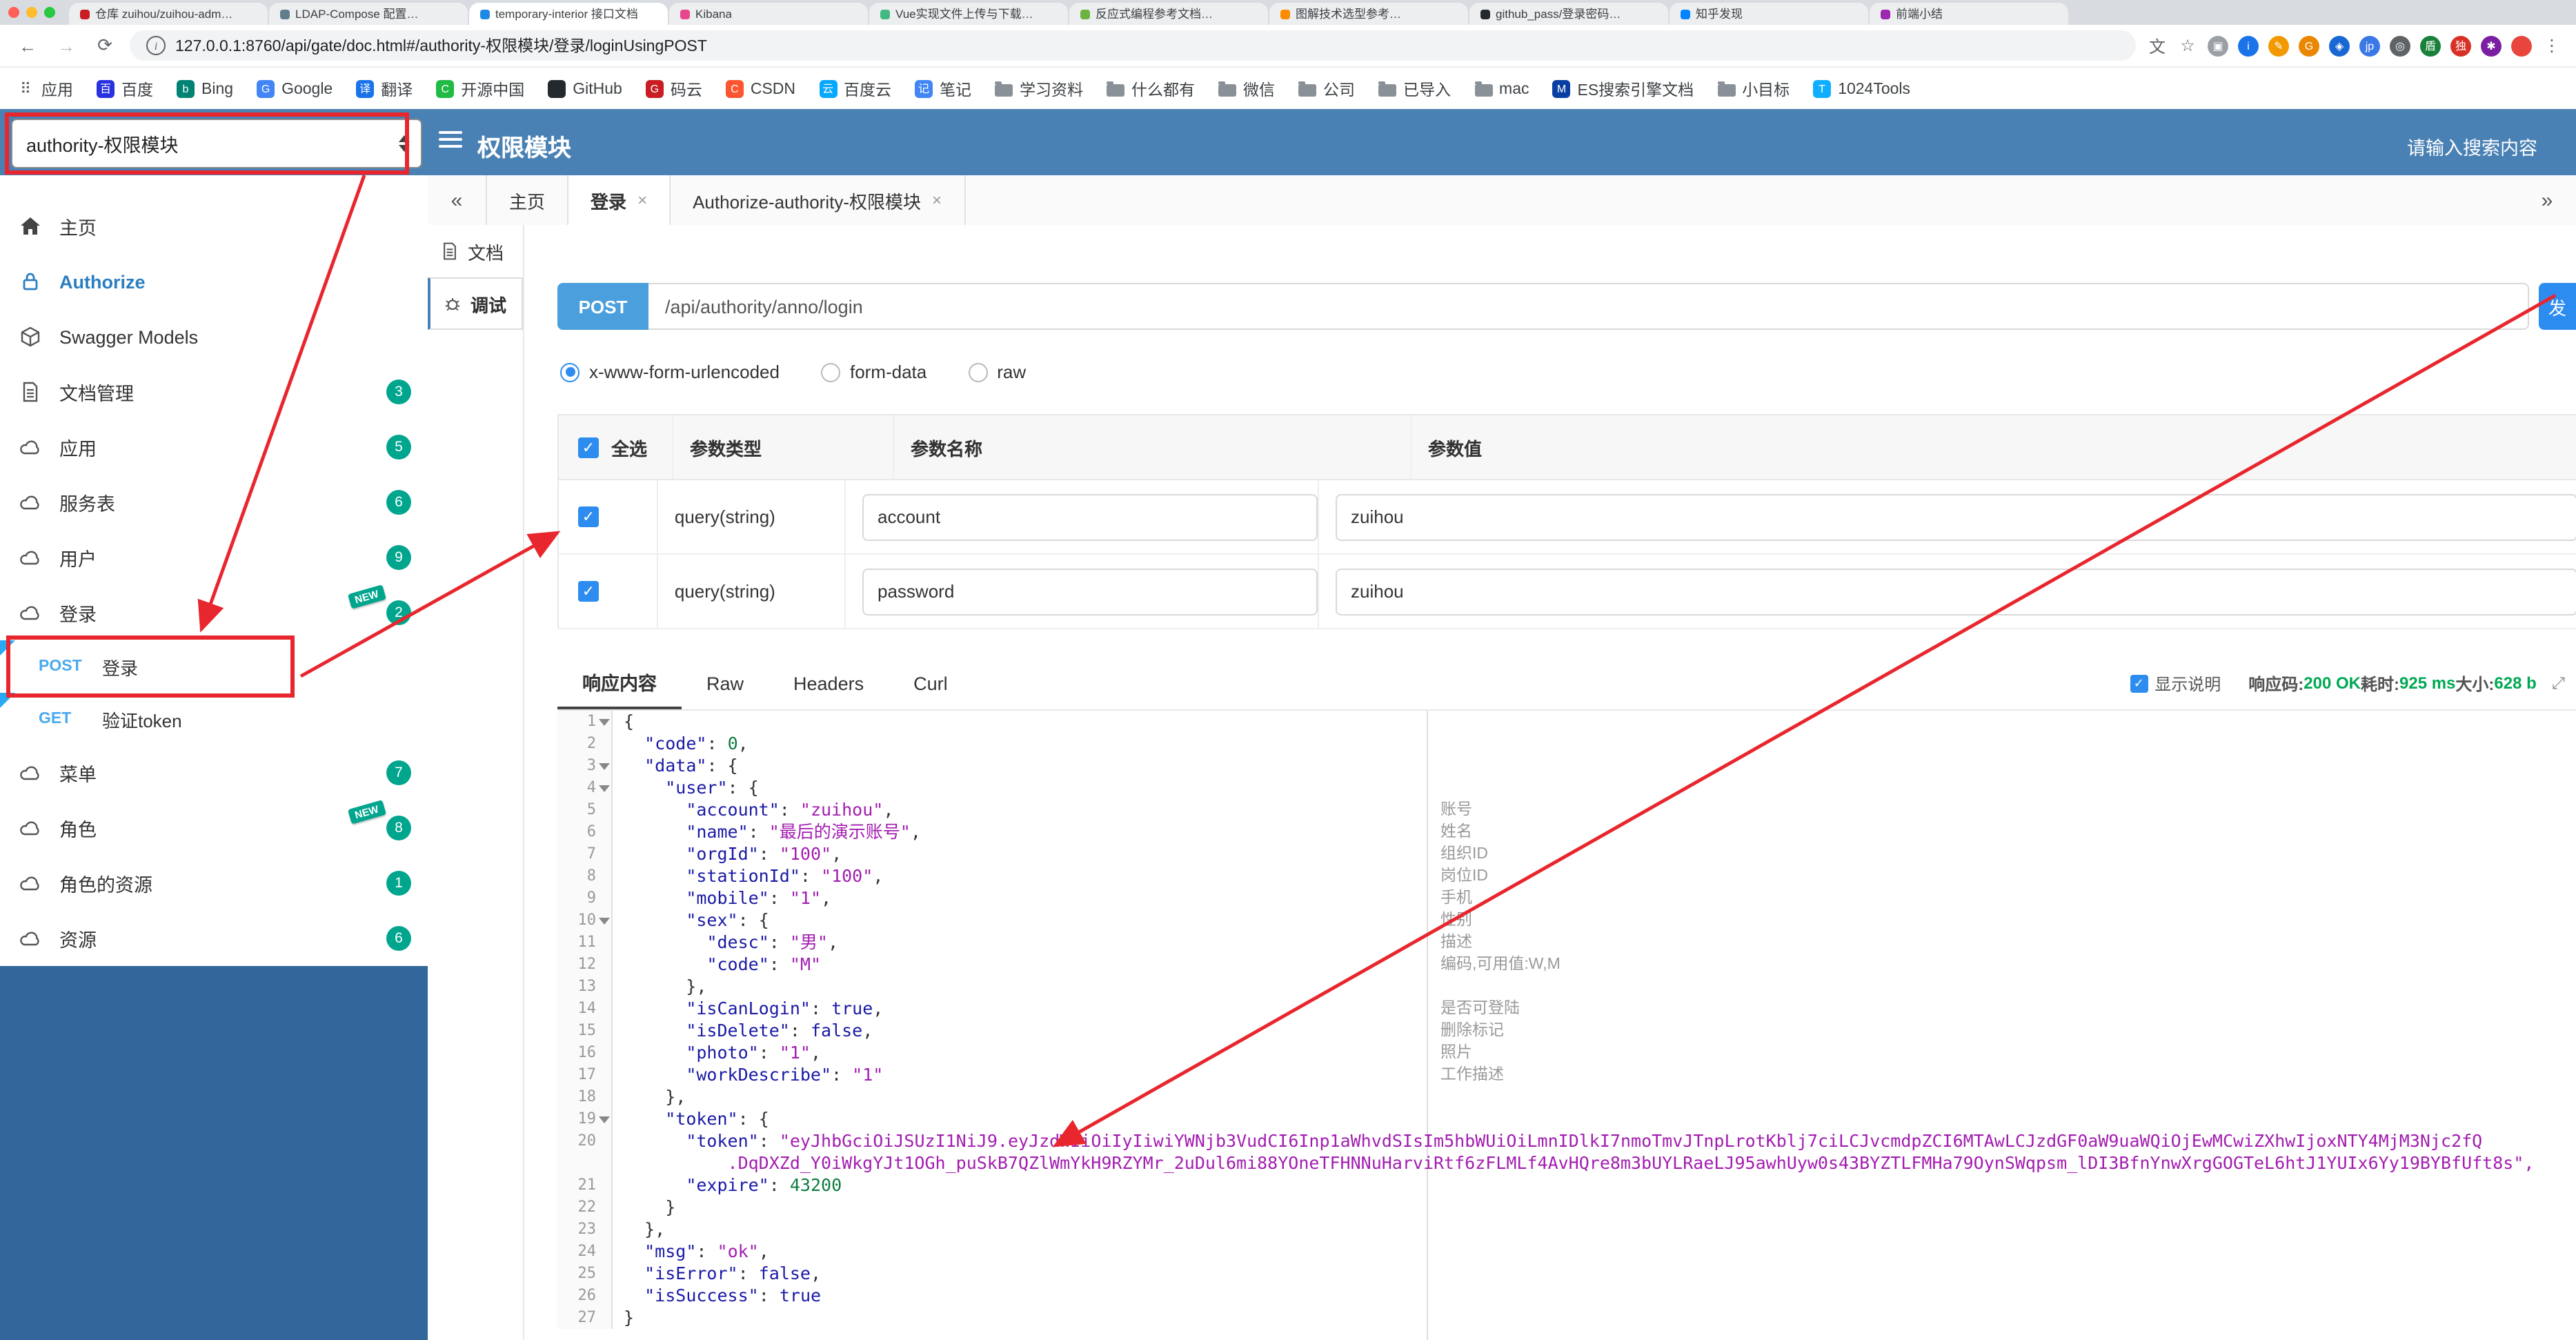  What do you see at coordinates (585, 89) in the screenshot?
I see `bookmark-github: GitHub` at bounding box center [585, 89].